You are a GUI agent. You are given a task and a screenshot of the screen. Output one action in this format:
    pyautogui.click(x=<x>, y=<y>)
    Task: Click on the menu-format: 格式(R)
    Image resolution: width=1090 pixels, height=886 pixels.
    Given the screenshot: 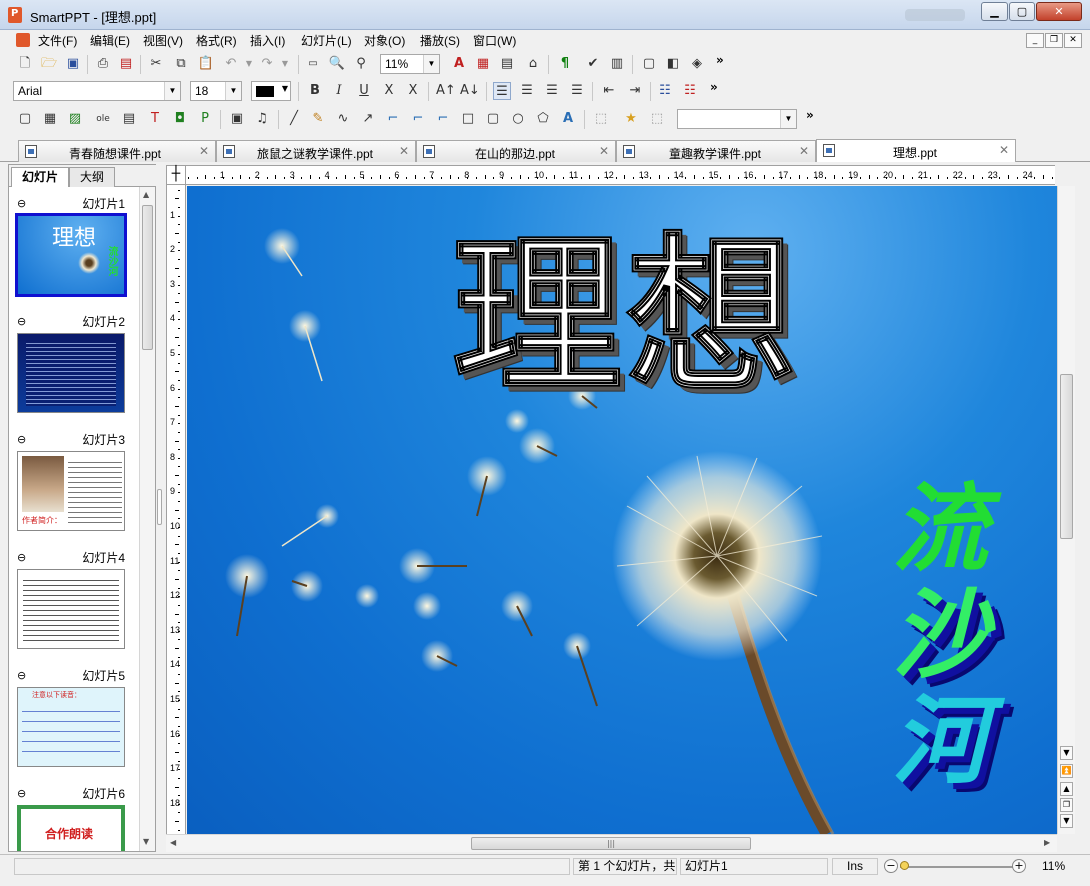 What is the action you would take?
    pyautogui.click(x=216, y=40)
    